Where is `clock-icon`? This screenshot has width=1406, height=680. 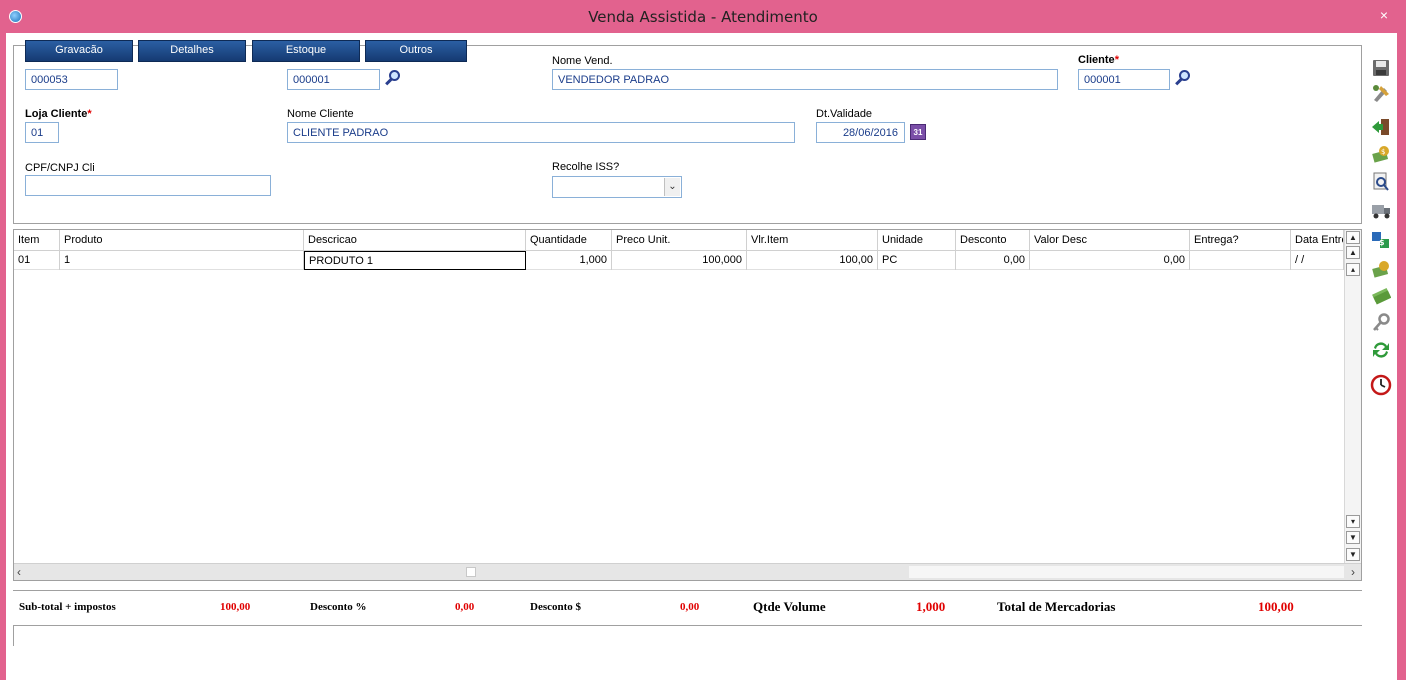 clock-icon is located at coordinates (1381, 385).